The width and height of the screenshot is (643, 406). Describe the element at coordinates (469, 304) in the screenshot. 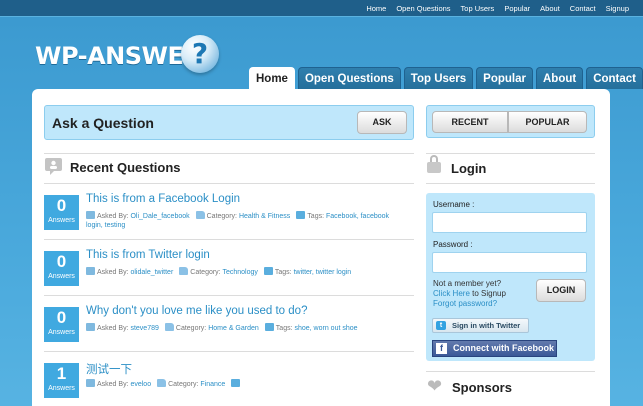

I see `forgot-password-link: Forgot password?` at that location.